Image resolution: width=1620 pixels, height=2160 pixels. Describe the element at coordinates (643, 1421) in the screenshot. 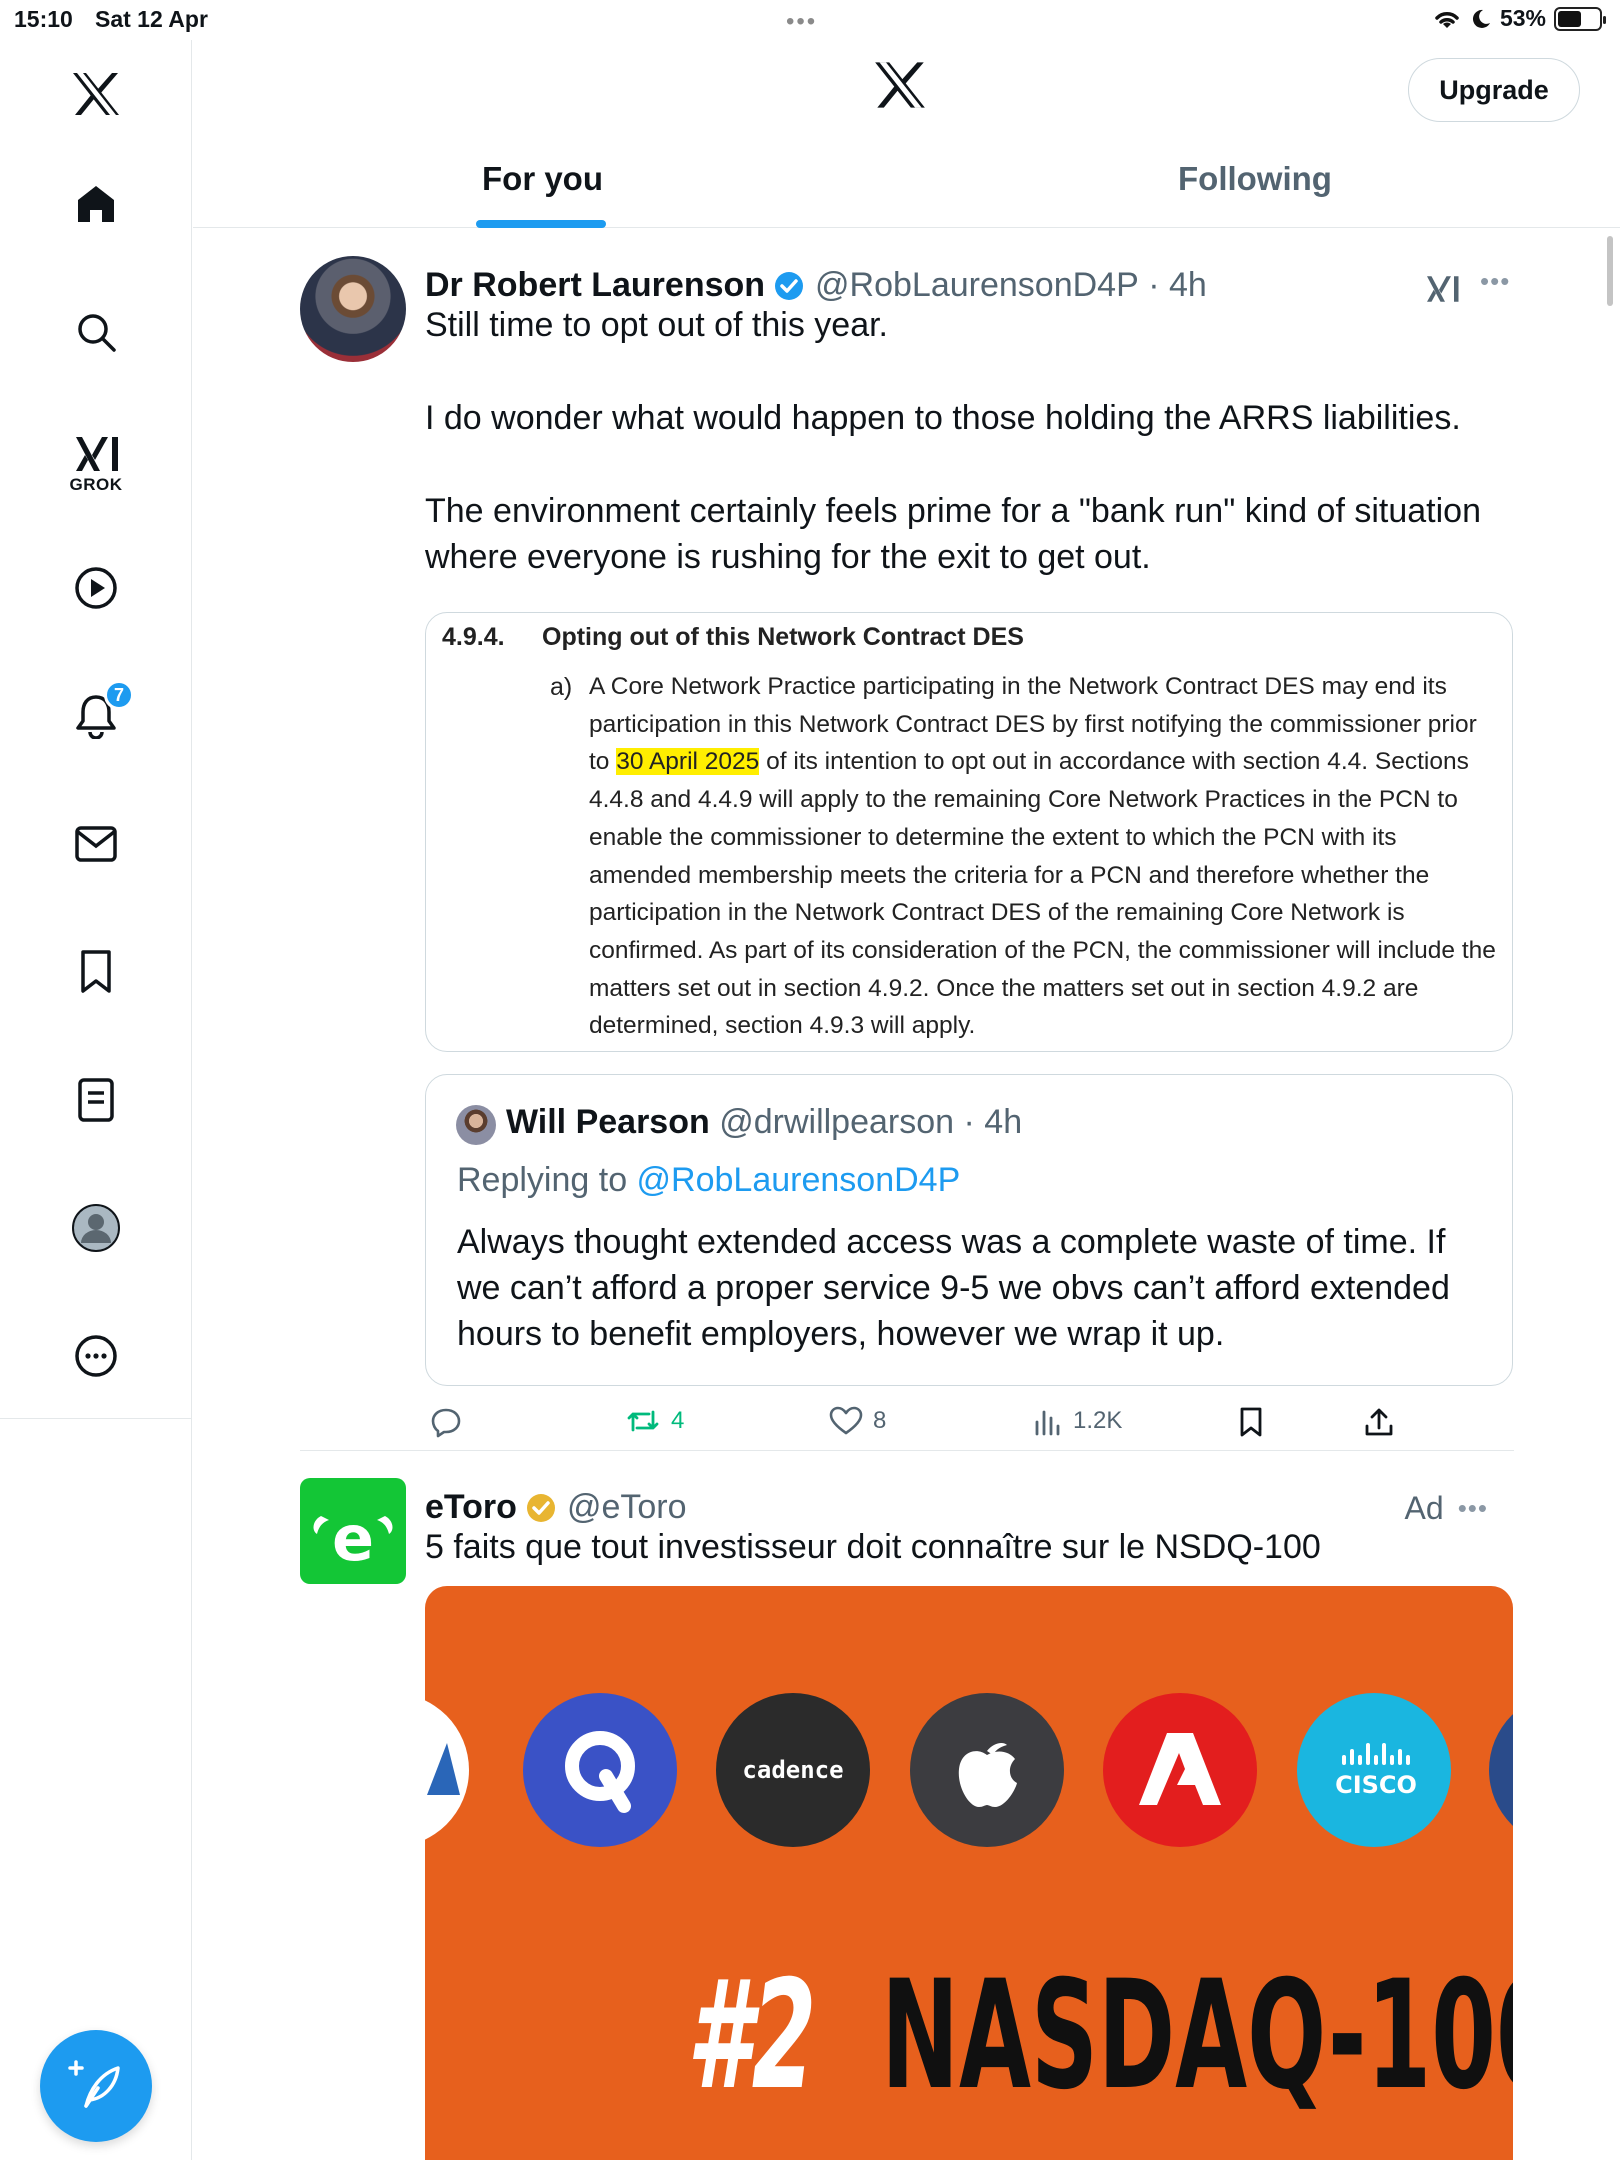

I see `repost-icon` at that location.